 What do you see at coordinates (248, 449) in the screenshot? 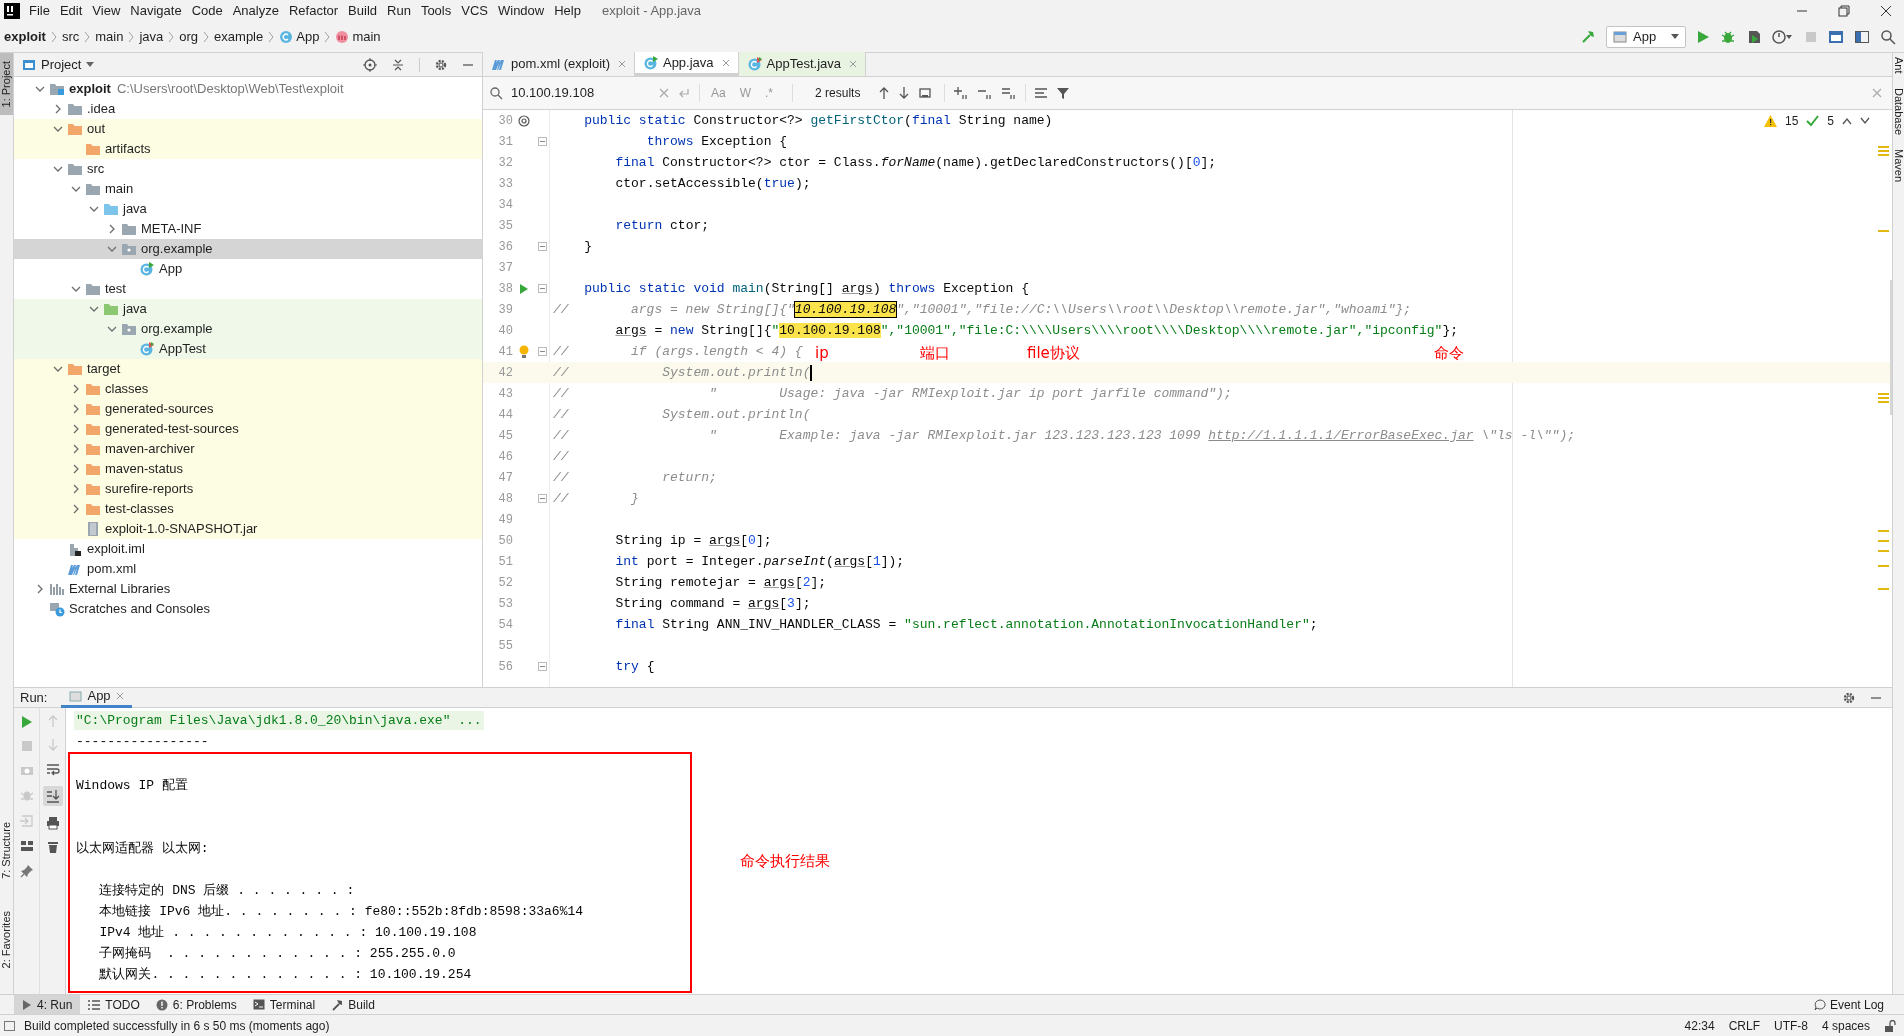
I see `tree-item: maven-archiver` at bounding box center [248, 449].